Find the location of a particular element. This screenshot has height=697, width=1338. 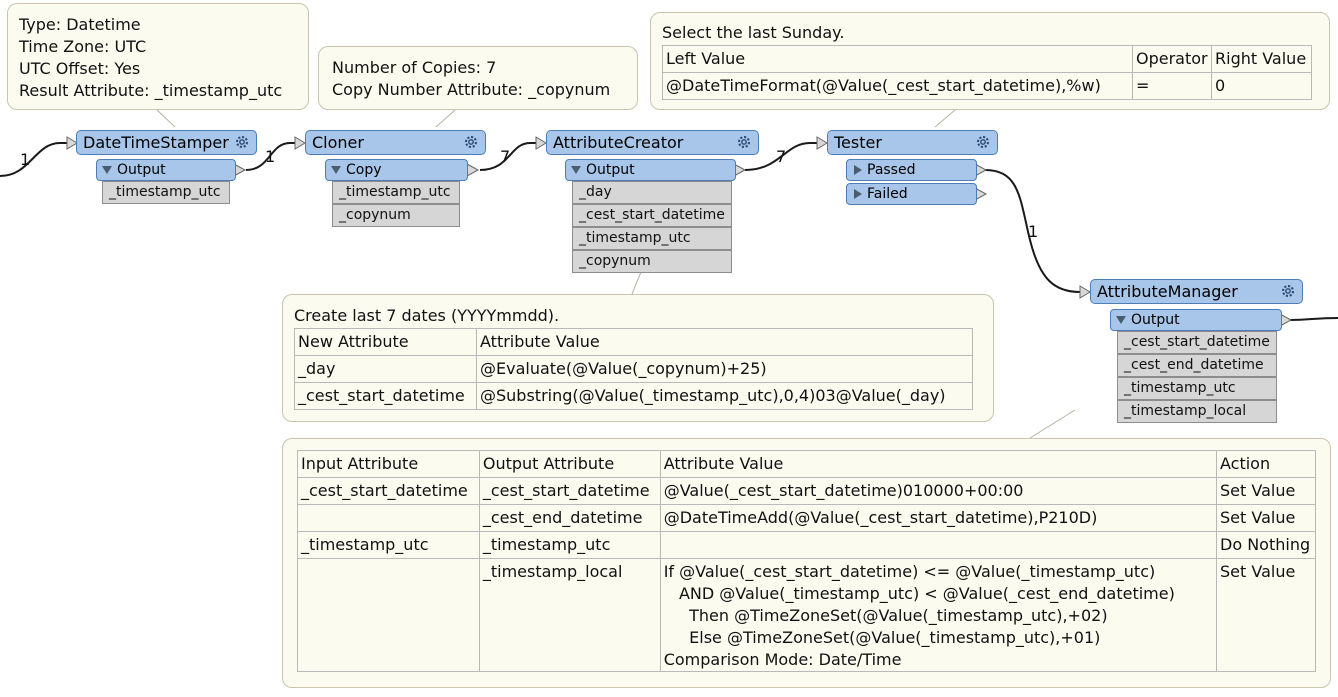

input-arrow-ac is located at coordinates (541, 143).